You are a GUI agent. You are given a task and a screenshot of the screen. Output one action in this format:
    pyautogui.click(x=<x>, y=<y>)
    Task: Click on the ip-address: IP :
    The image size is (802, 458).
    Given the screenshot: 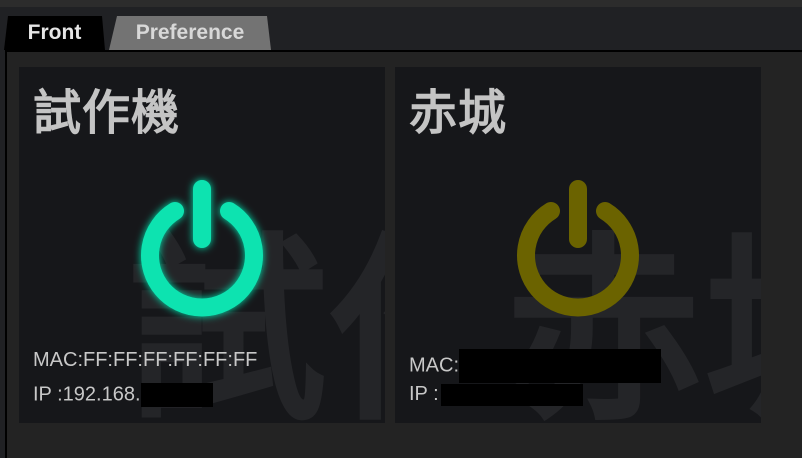 What is the action you would take?
    pyautogui.click(x=496, y=394)
    